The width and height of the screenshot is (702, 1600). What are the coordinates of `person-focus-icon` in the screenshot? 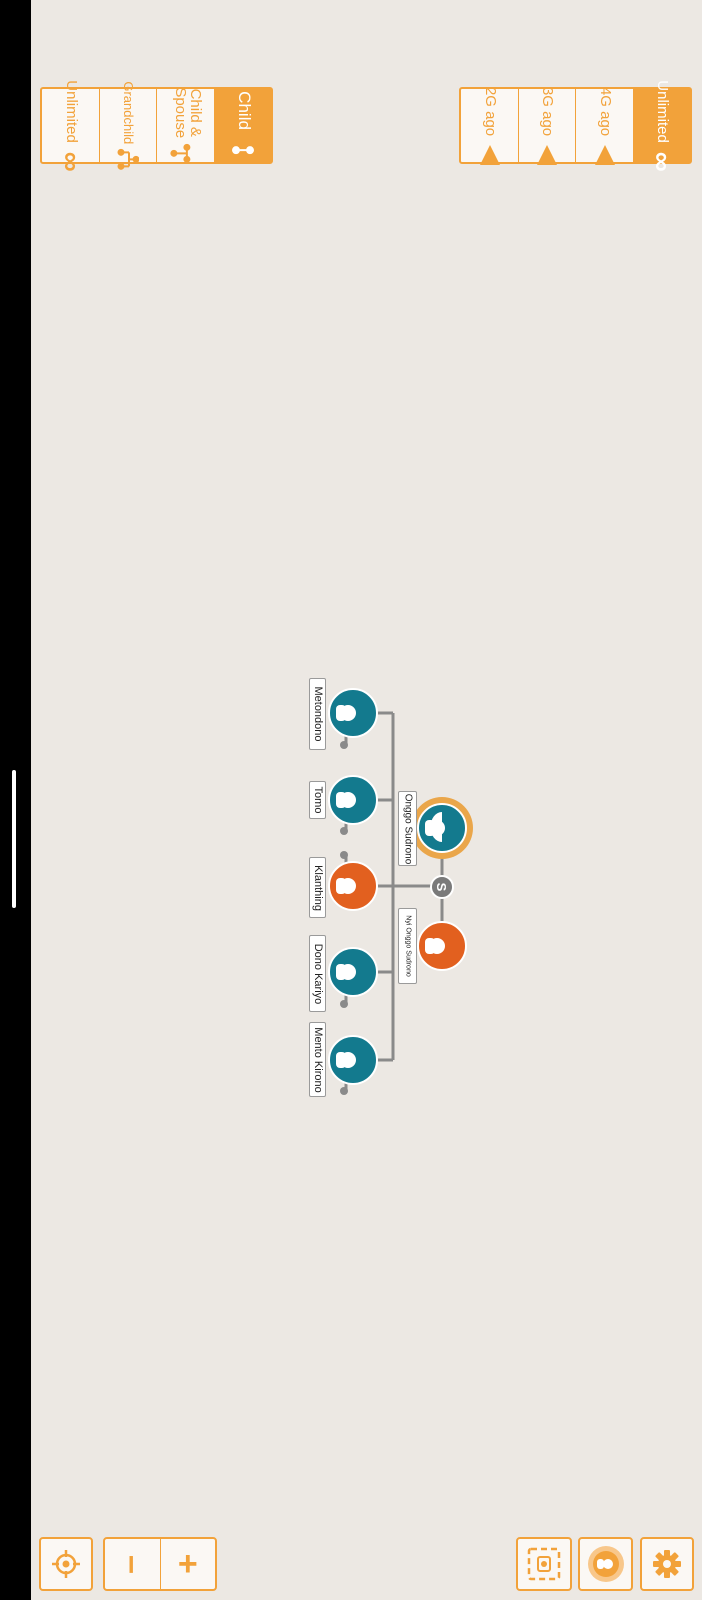 It's located at (605, 1564).